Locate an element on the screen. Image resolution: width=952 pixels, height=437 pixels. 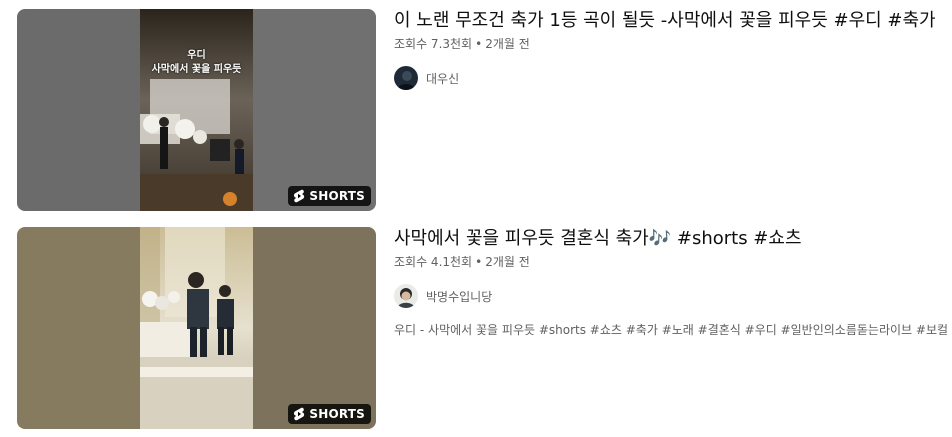
channel-name: 박명수입니당 is located at coordinates (459, 296).